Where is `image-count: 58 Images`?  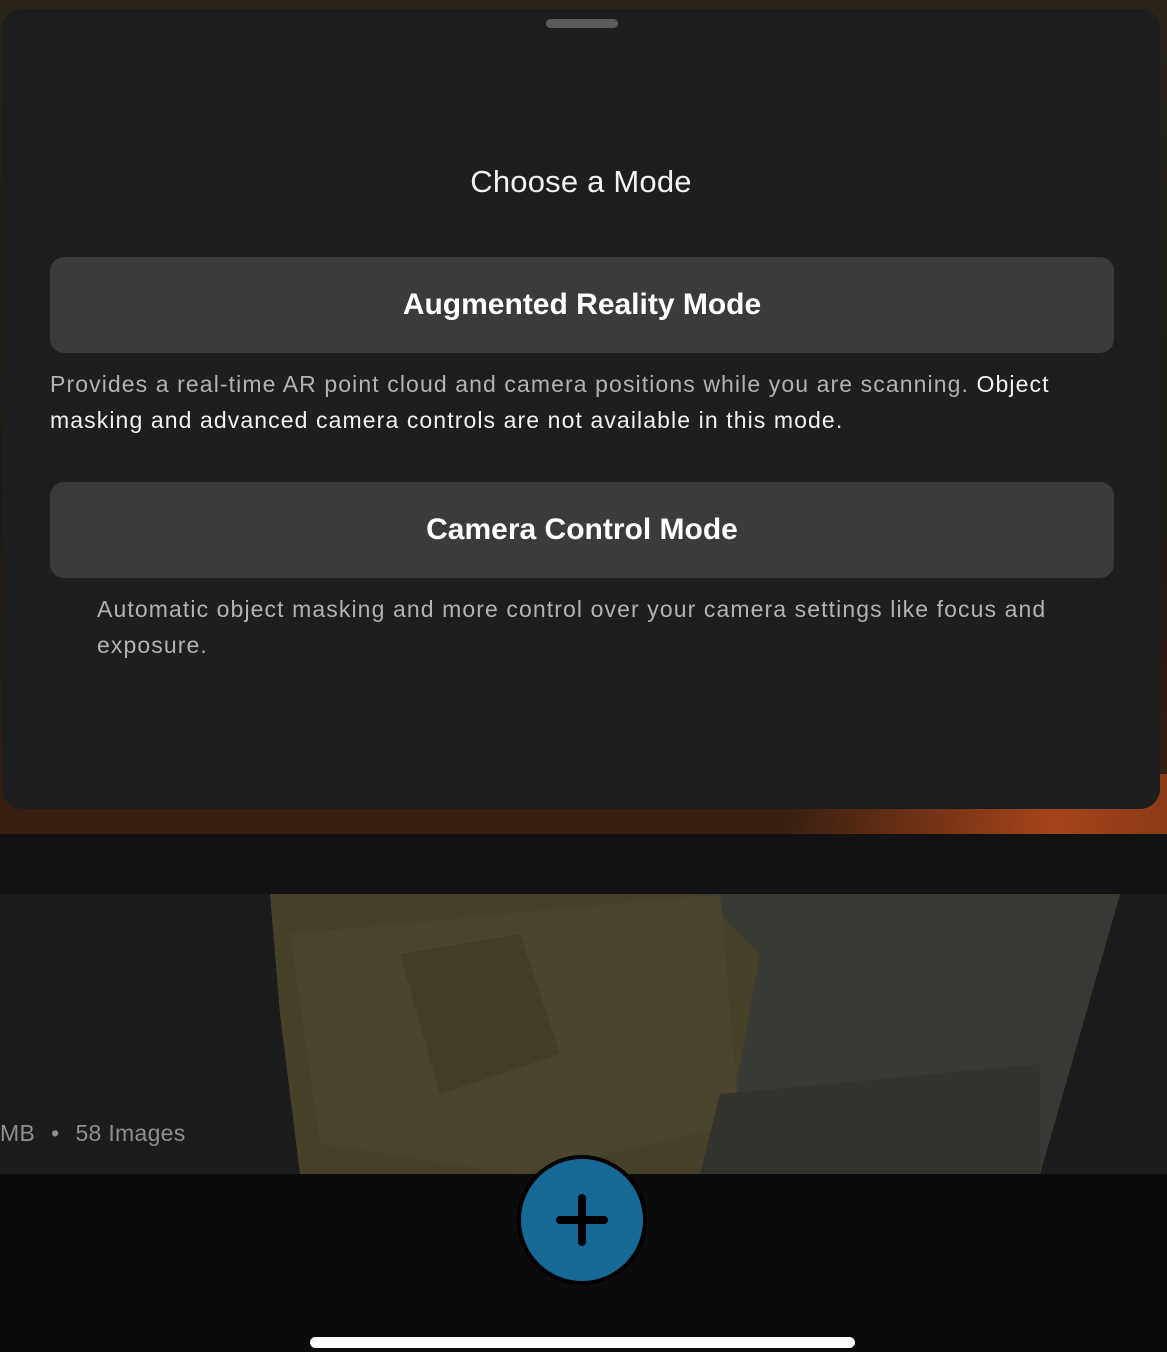
image-count: 58 Images is located at coordinates (130, 1133).